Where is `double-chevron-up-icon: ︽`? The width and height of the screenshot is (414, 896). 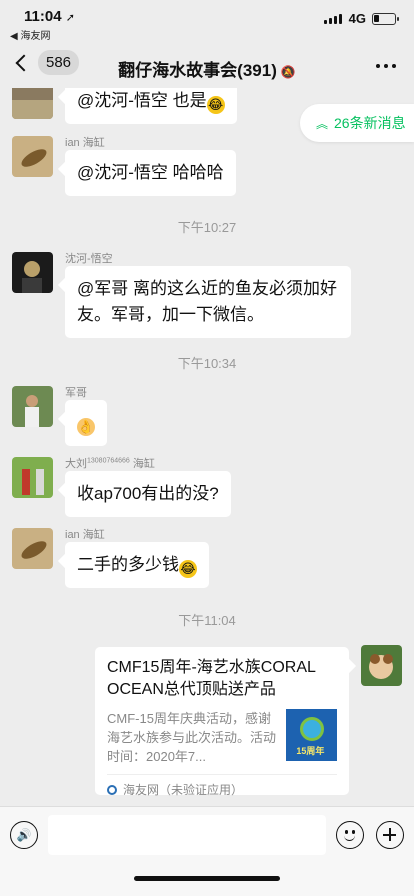 double-chevron-up-icon: ︽ is located at coordinates (322, 123).